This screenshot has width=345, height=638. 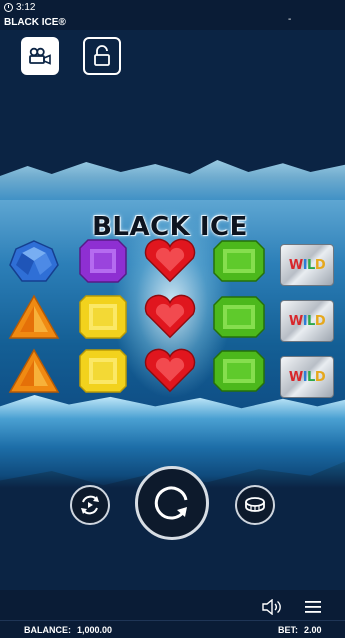 What do you see at coordinates (172, 15) in the screenshot?
I see `status-bar: 3:12 BLACK ICE® -` at bounding box center [172, 15].